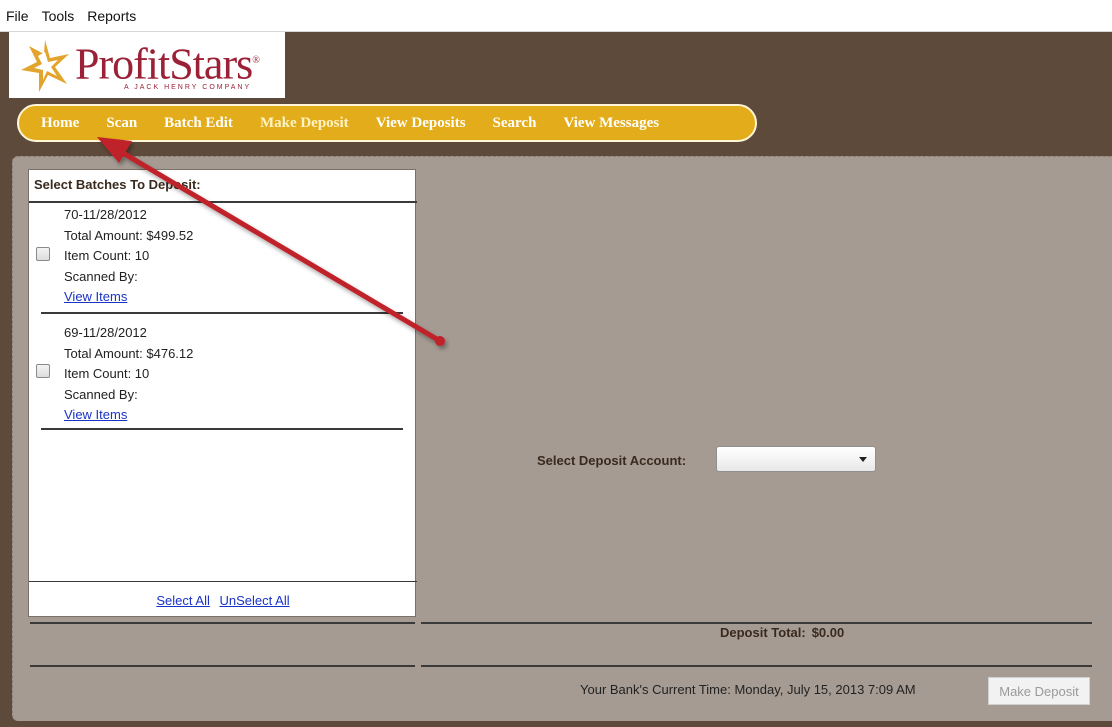 Image resolution: width=1112 pixels, height=727 pixels. Describe the element at coordinates (515, 123) in the screenshot. I see `nav-search: Search` at that location.